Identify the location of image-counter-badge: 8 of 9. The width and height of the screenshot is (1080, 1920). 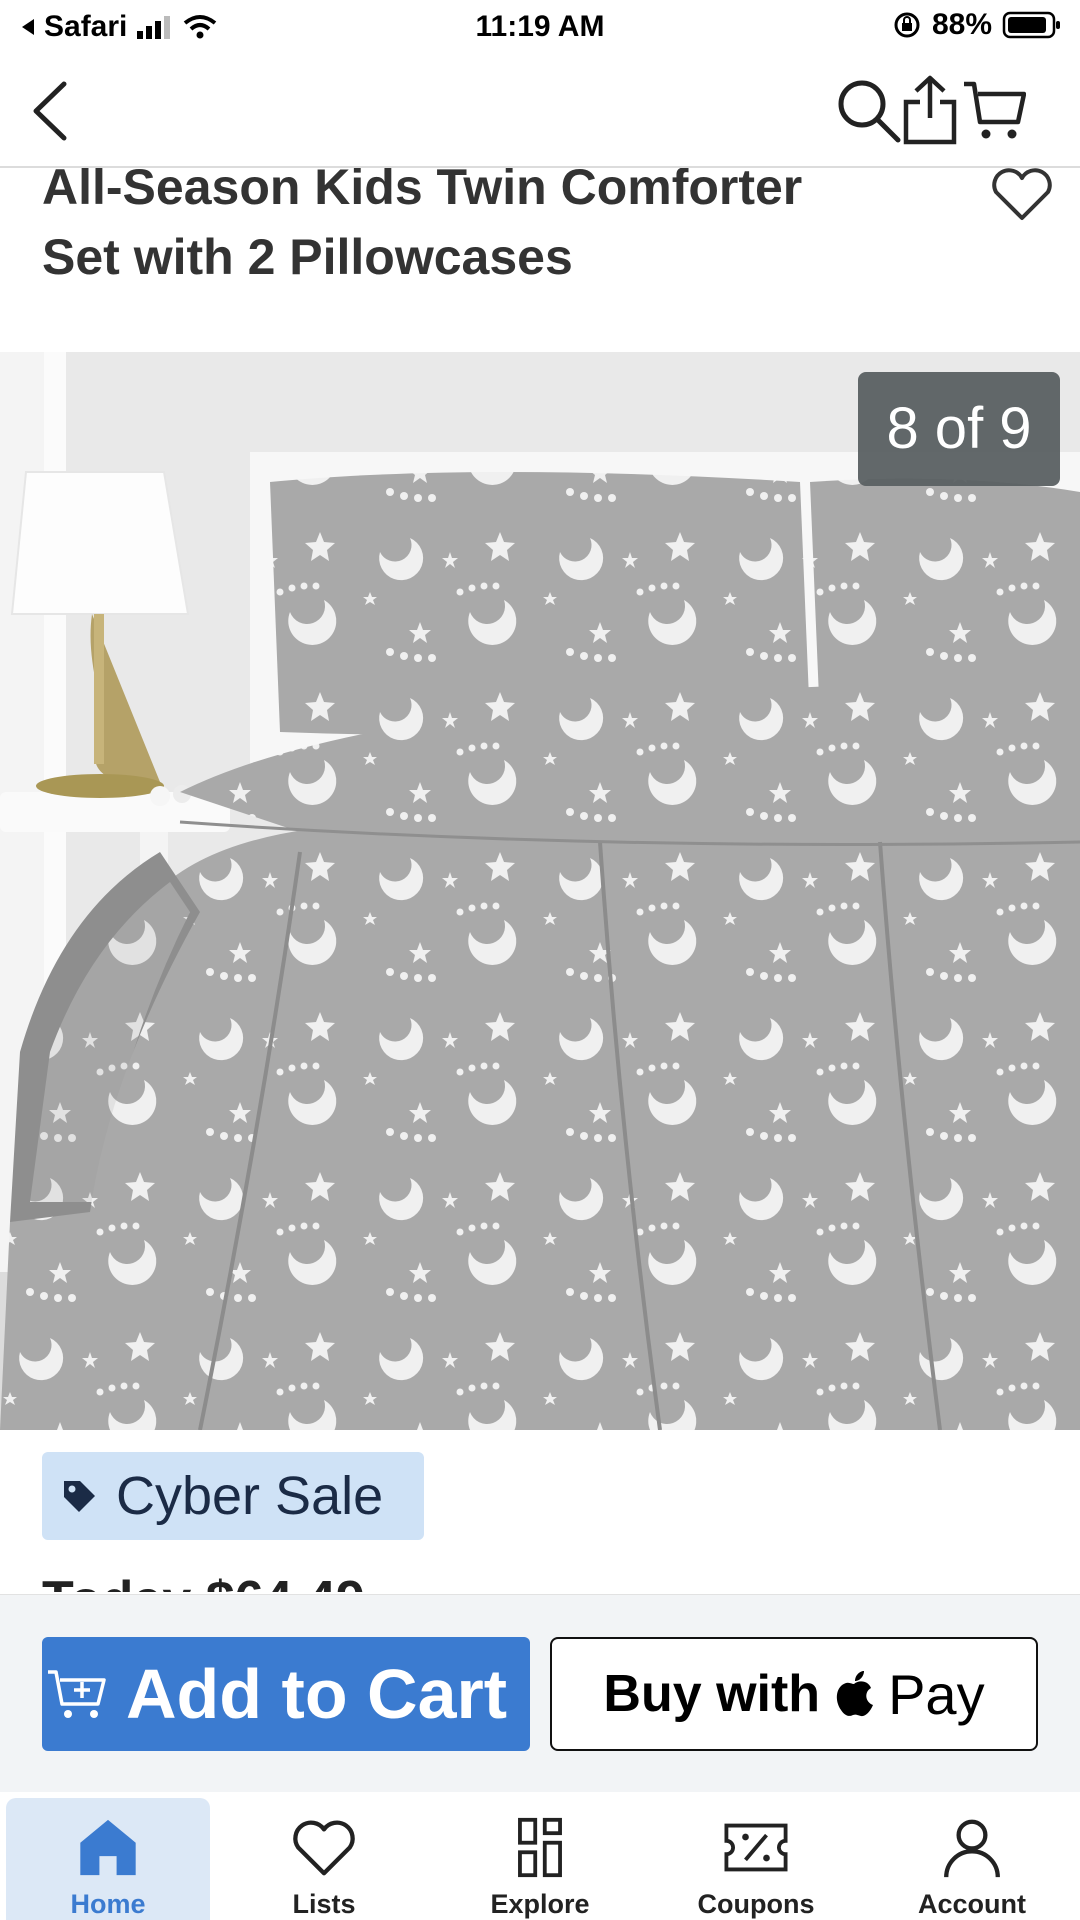
(959, 429).